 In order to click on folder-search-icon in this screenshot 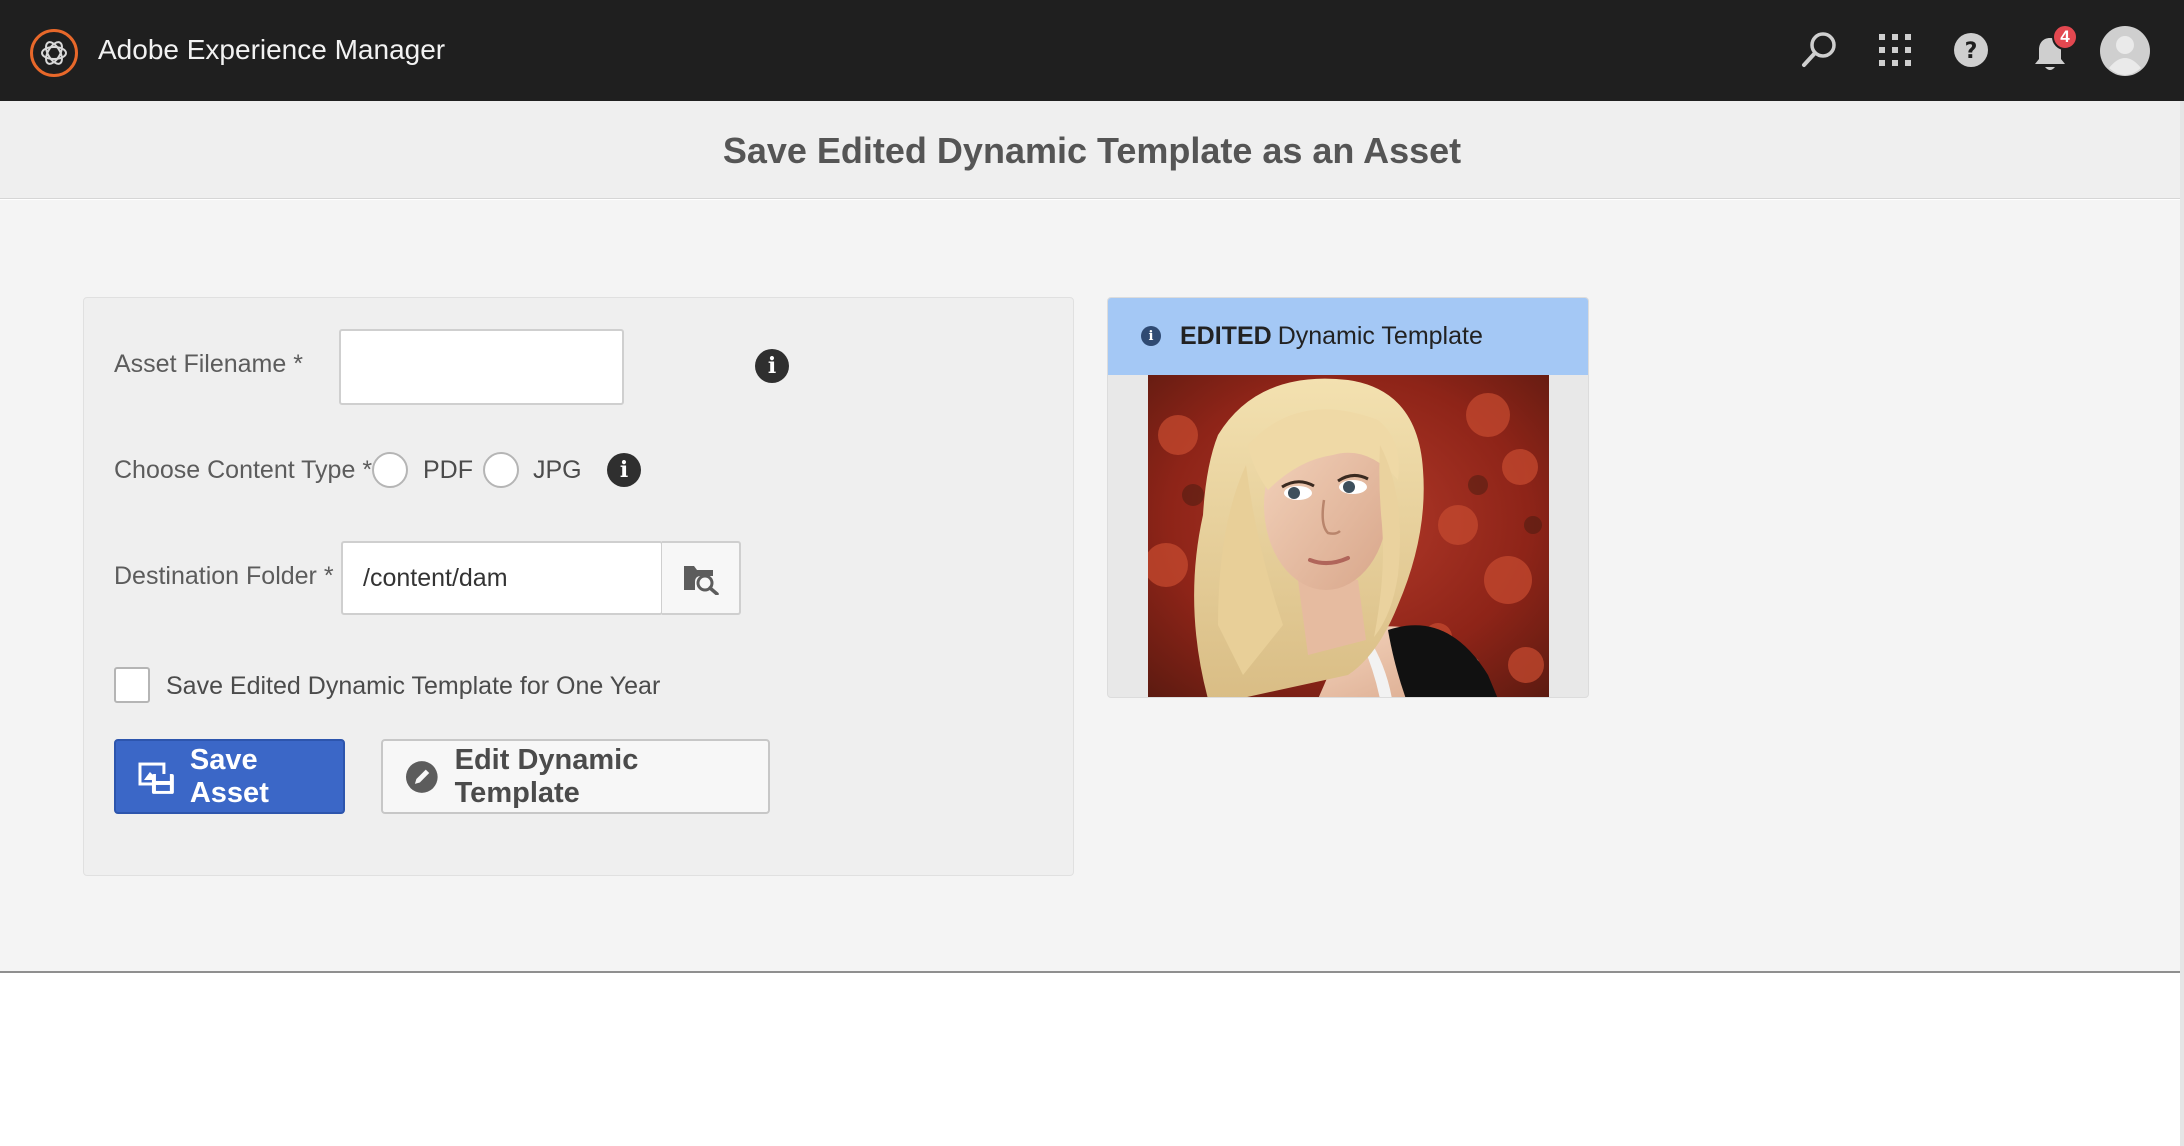, I will do `click(701, 580)`.